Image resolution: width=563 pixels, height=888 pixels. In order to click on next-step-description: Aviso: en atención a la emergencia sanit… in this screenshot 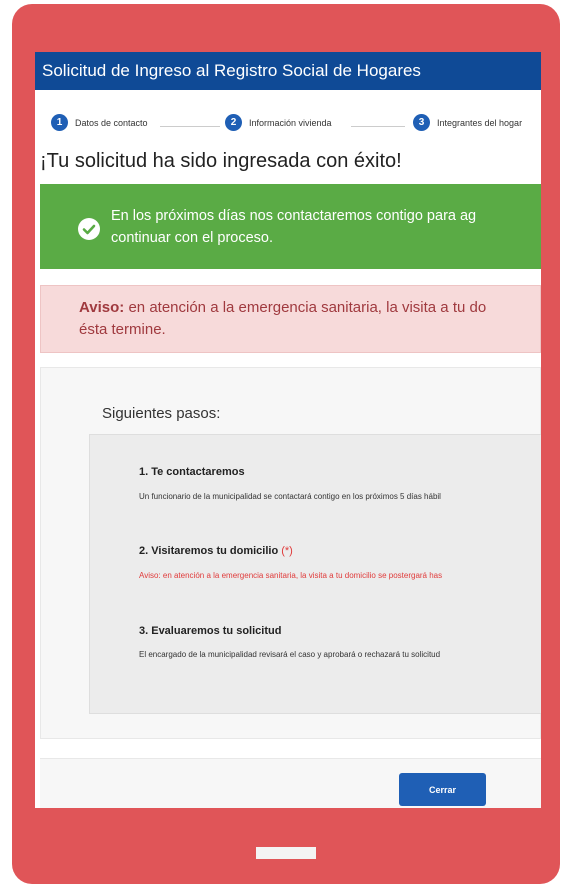, I will do `click(291, 575)`.